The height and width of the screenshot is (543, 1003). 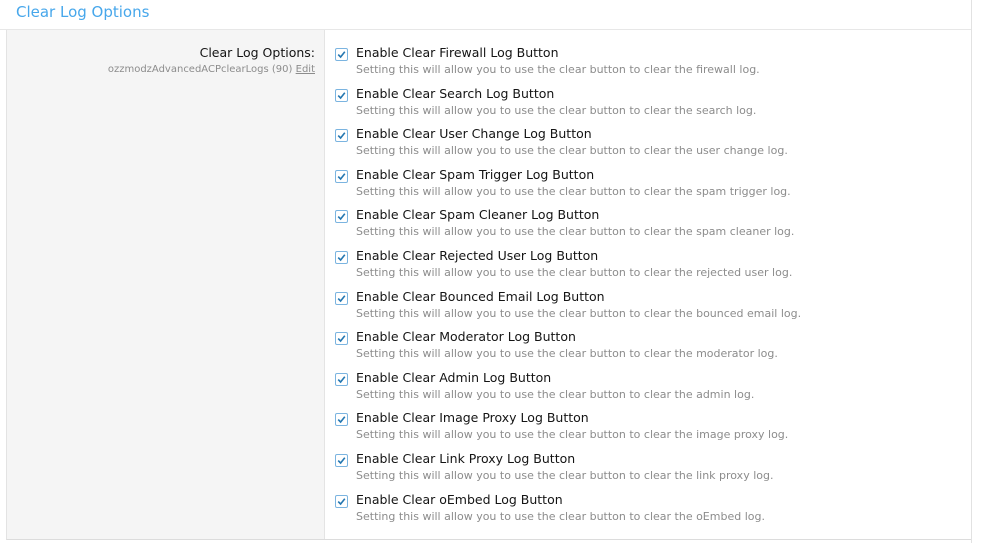 I want to click on panel-header: Clear Log Options, so click(x=485, y=15).